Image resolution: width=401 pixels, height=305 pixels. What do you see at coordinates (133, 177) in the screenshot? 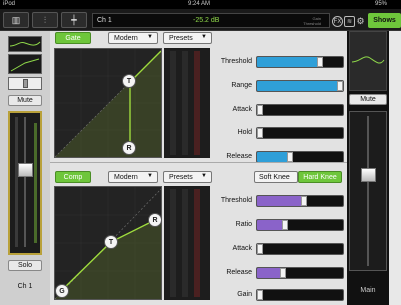
I see `comp-mode-select: Modern ▼` at bounding box center [133, 177].